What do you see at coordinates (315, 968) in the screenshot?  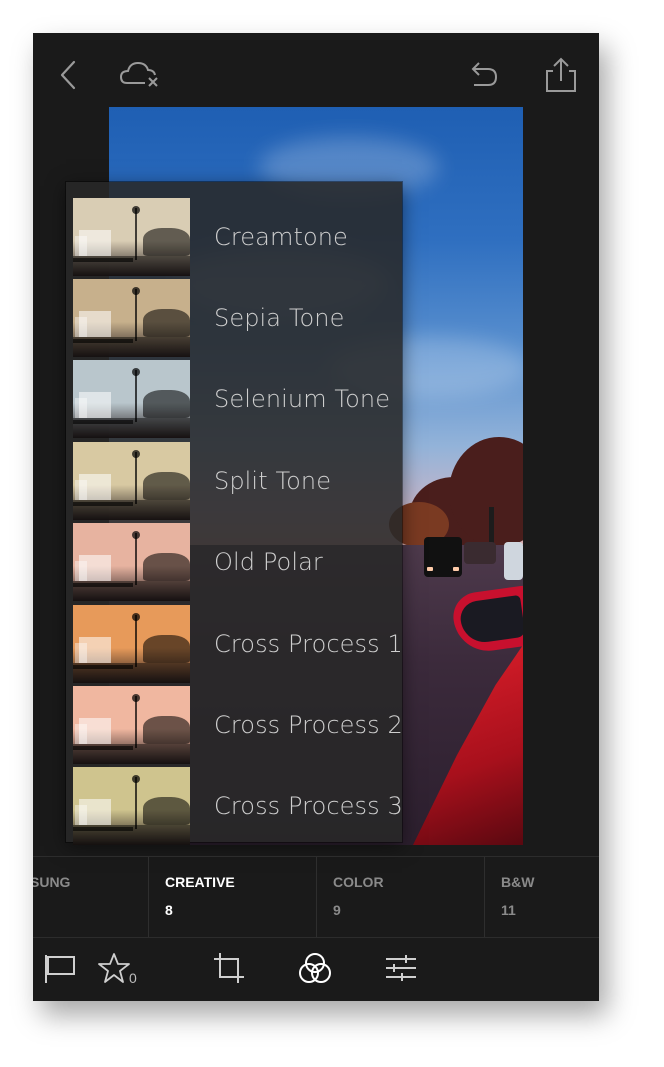 I see `presets-circles-icon` at bounding box center [315, 968].